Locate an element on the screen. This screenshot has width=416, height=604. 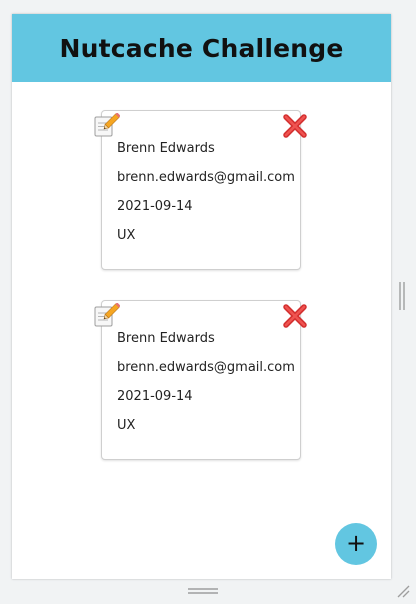
app-header: Nutcache Challenge is located at coordinates (201, 48).